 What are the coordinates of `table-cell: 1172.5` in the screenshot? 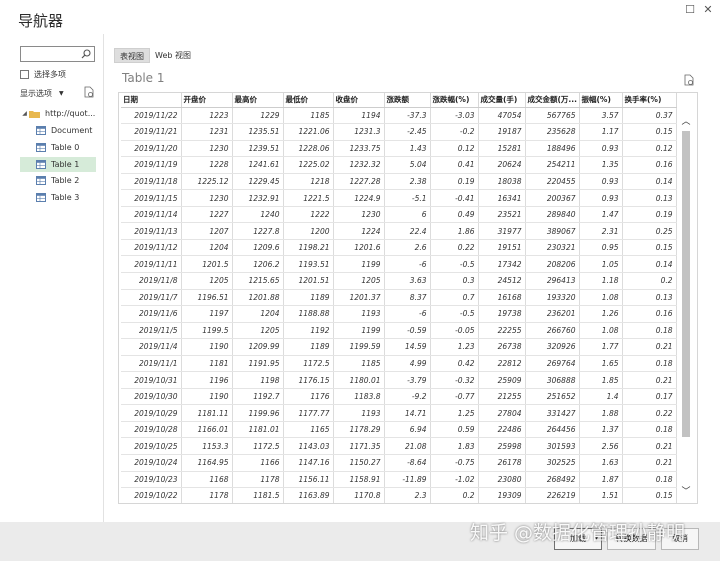 It's located at (308, 364).